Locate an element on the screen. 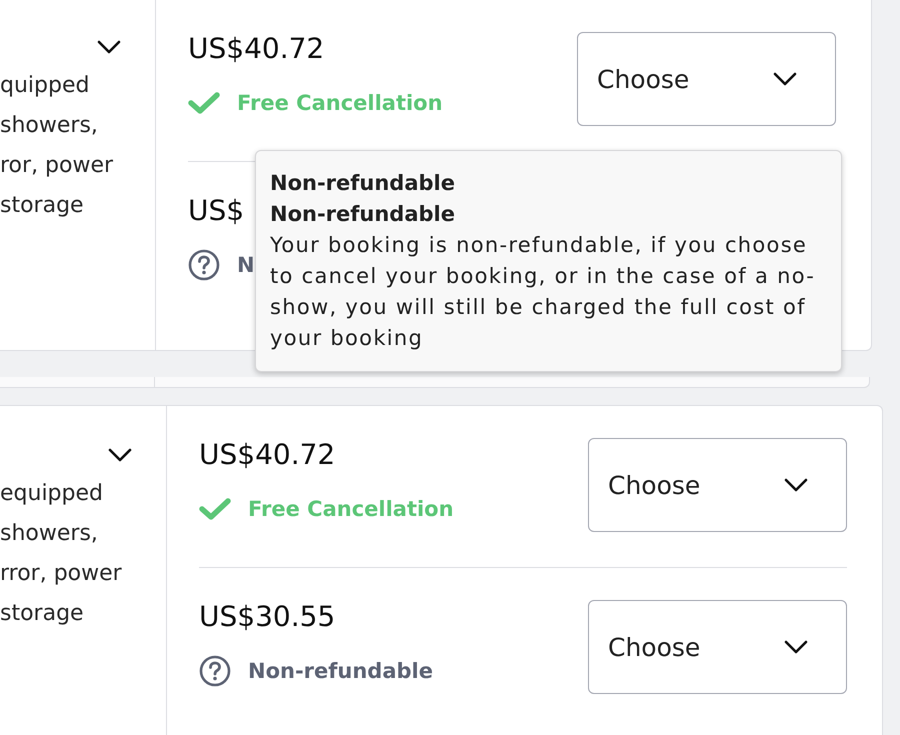 The image size is (900, 735). tooltip-text: Your booking is non-refundable, if you choose to cancel your booking, or in the case of a no-show, you will still be charged the full cost of your booking is located at coordinates (543, 292).